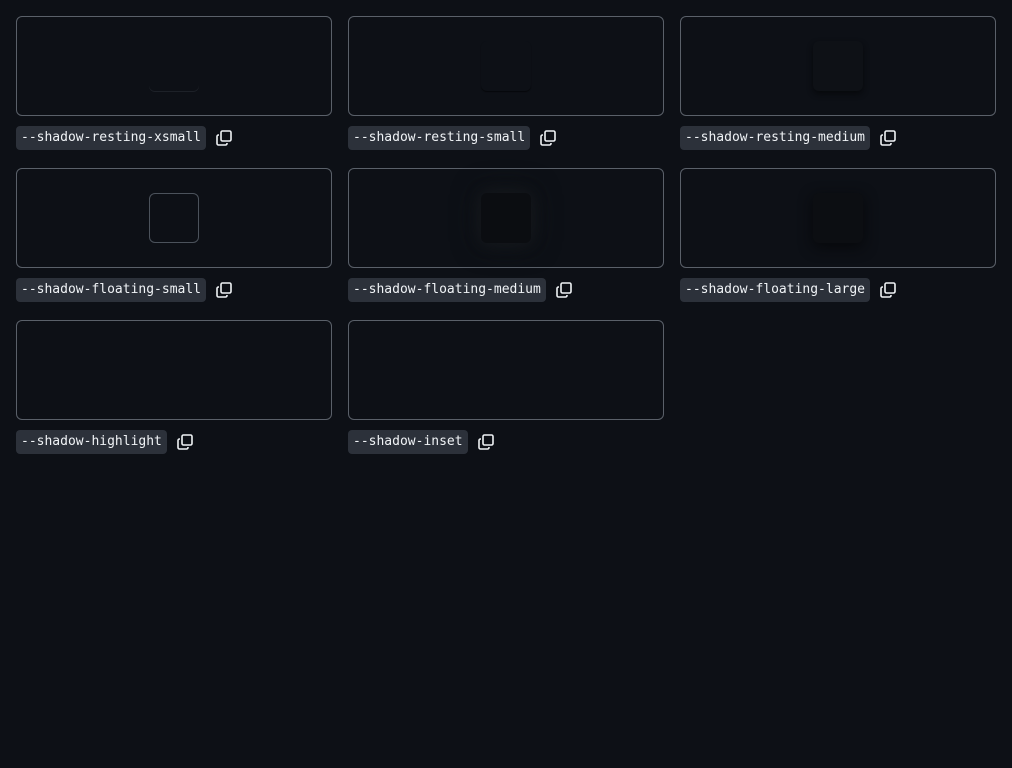 This screenshot has width=1012, height=768. Describe the element at coordinates (408, 442) in the screenshot. I see `token-name: --shadow-inset` at that location.